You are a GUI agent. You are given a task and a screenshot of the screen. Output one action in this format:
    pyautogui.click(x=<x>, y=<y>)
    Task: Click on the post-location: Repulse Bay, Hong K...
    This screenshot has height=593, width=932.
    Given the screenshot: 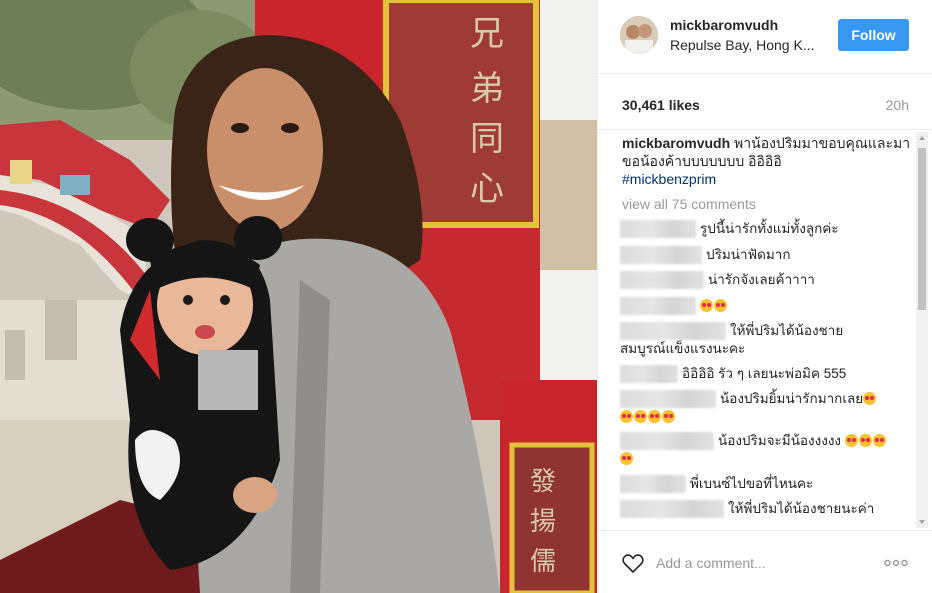 What is the action you would take?
    pyautogui.click(x=746, y=45)
    